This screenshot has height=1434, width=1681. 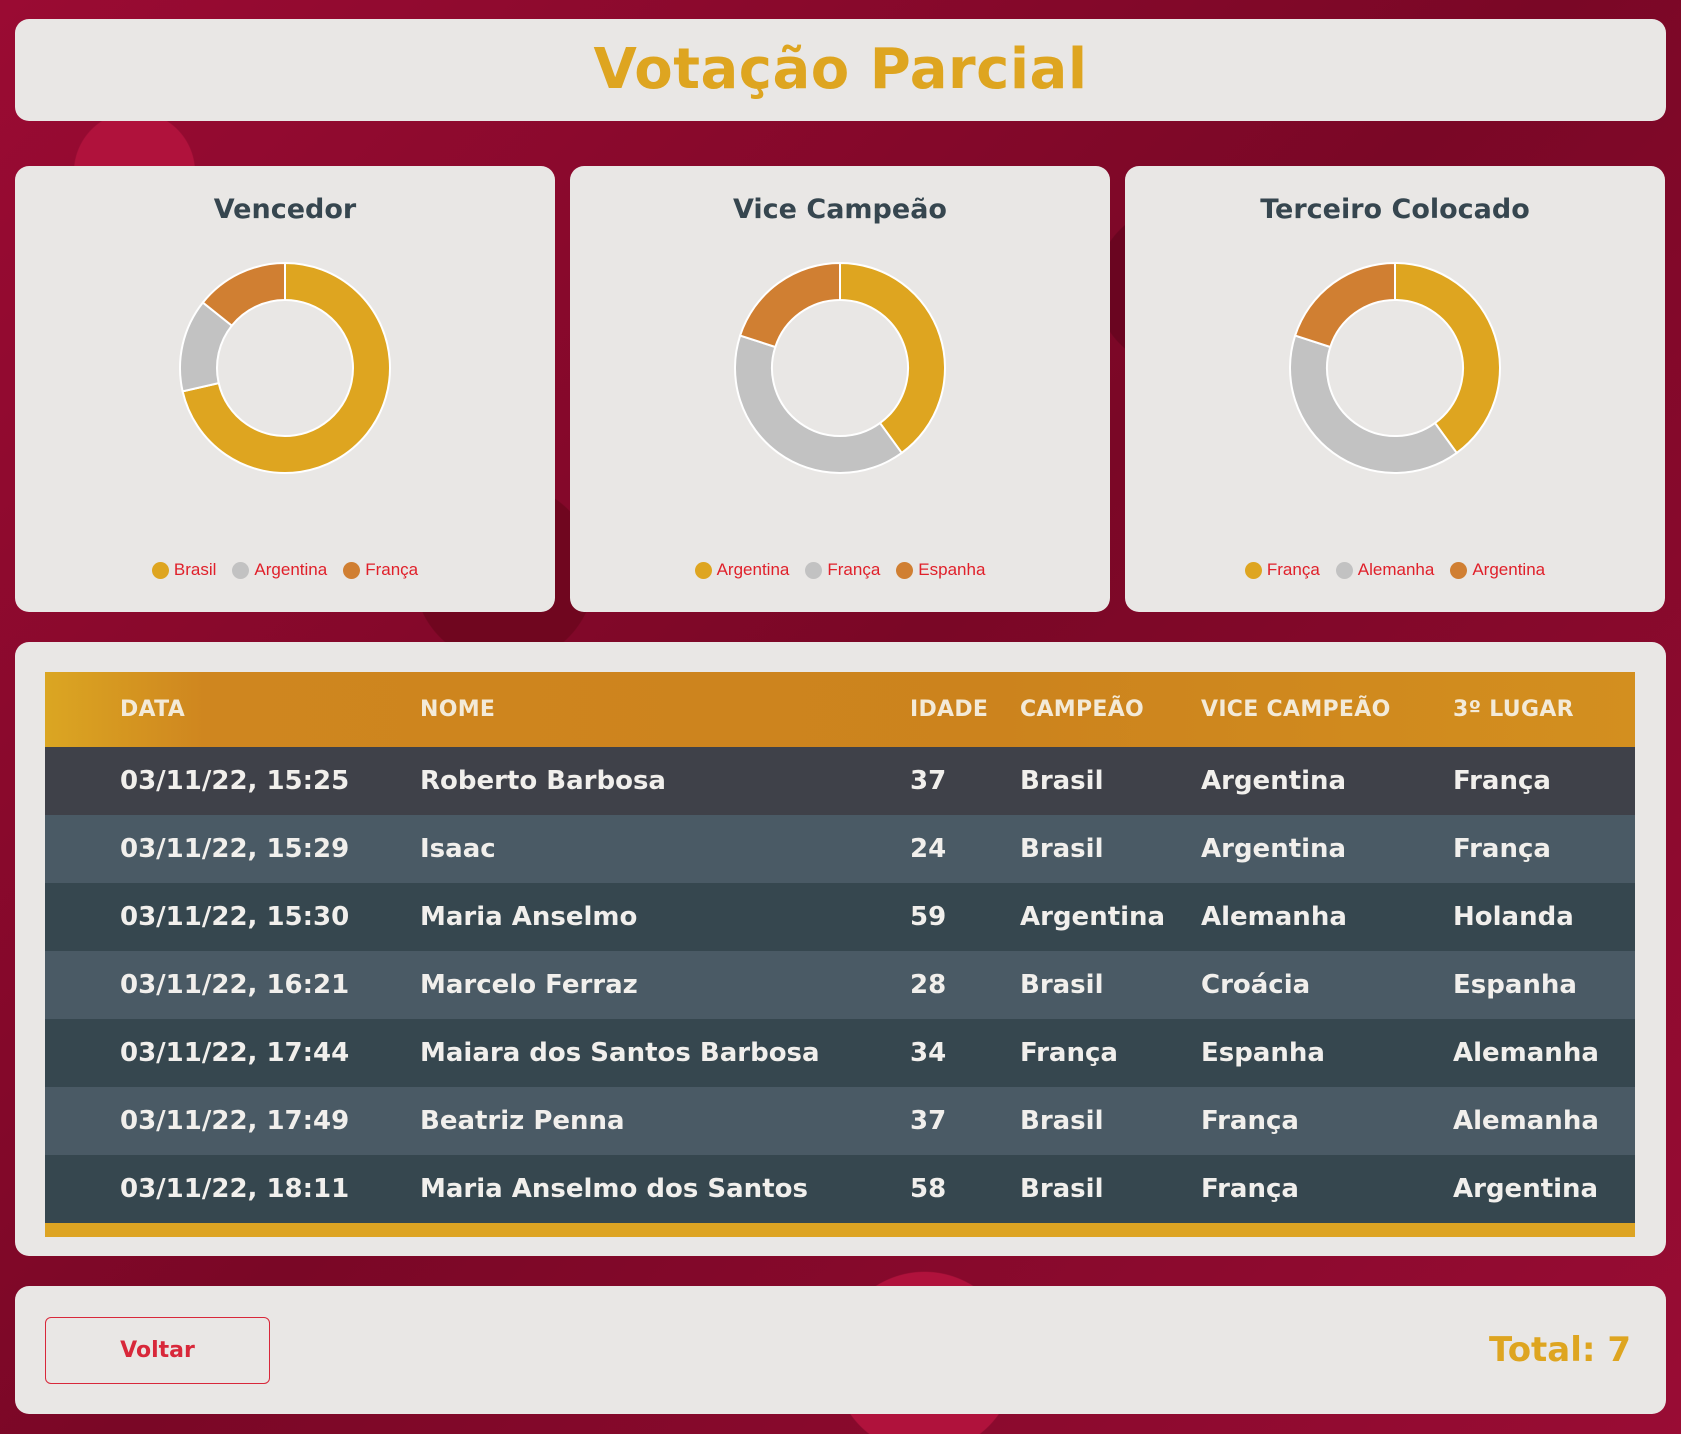 I want to click on cell-nome: Roberto Barbosa, so click(x=543, y=781).